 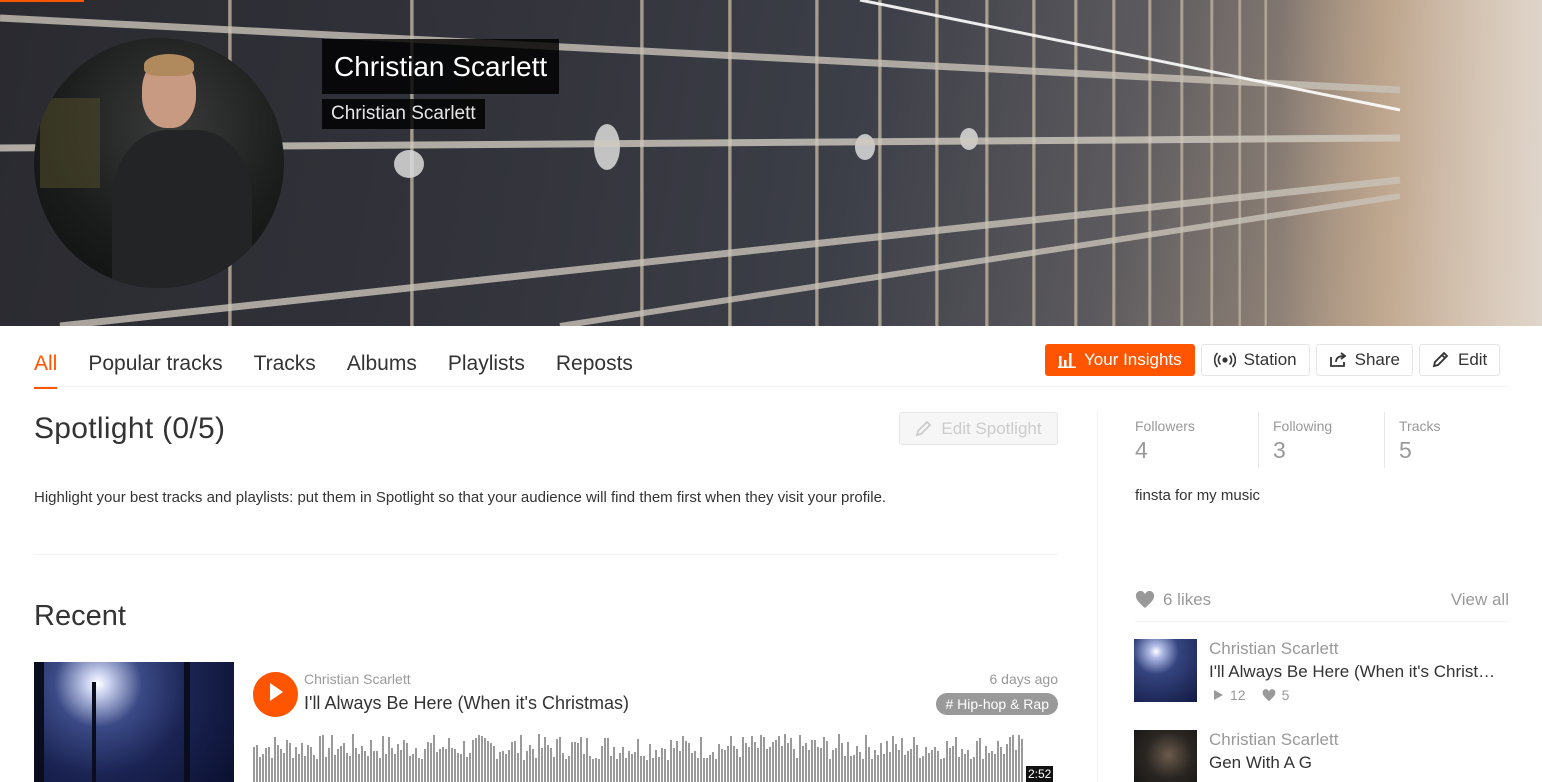 What do you see at coordinates (1196, 440) in the screenshot?
I see `stat-followers: Followers 4` at bounding box center [1196, 440].